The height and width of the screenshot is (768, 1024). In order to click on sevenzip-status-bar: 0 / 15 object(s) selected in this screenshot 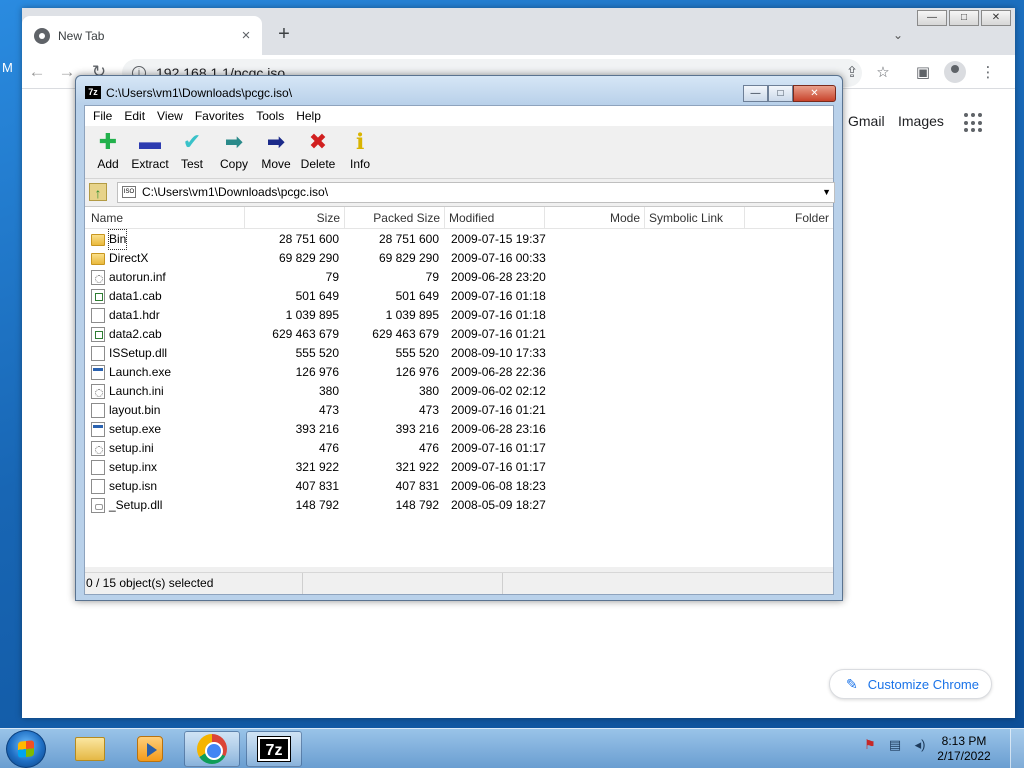, I will do `click(459, 583)`.